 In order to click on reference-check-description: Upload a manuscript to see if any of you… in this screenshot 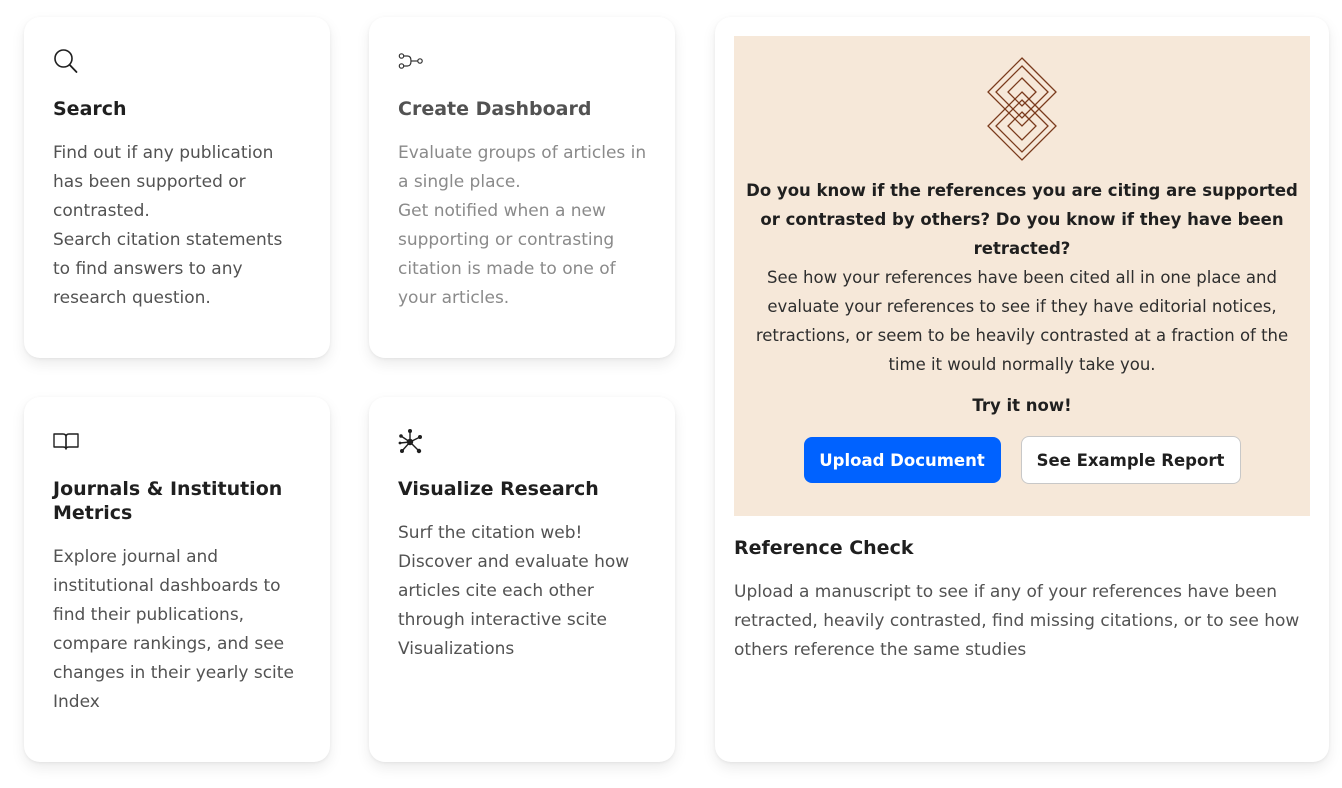, I will do `click(1017, 621)`.